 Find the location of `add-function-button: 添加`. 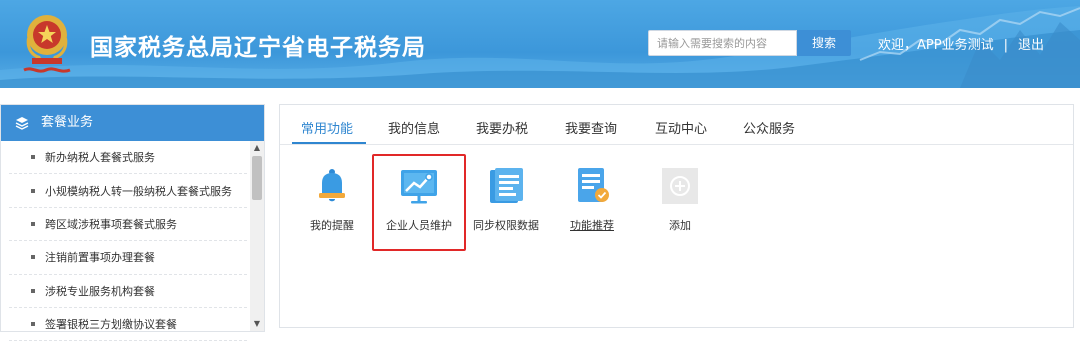

add-function-button: 添加 is located at coordinates (680, 199).